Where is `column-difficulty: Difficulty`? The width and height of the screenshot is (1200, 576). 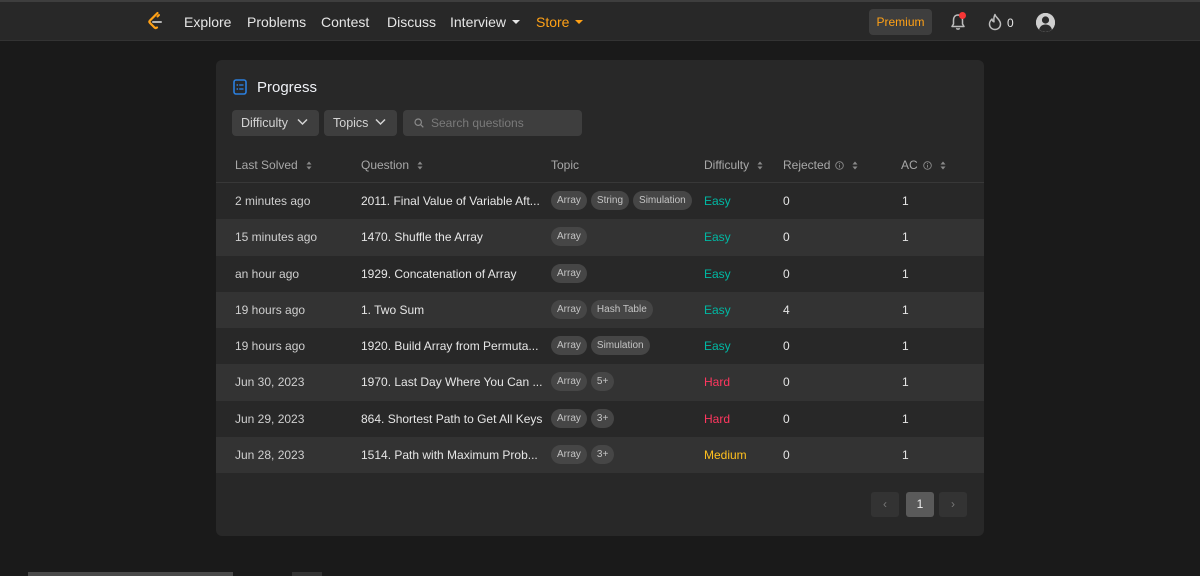 column-difficulty: Difficulty is located at coordinates (733, 165).